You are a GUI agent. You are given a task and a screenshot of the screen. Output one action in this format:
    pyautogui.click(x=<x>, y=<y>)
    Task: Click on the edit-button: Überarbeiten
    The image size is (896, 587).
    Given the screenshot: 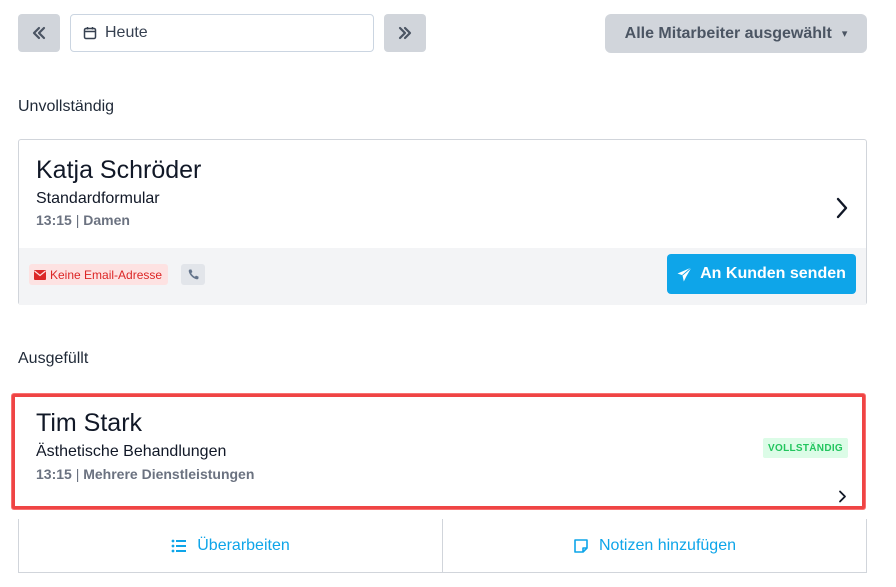 What is the action you would take?
    pyautogui.click(x=230, y=545)
    